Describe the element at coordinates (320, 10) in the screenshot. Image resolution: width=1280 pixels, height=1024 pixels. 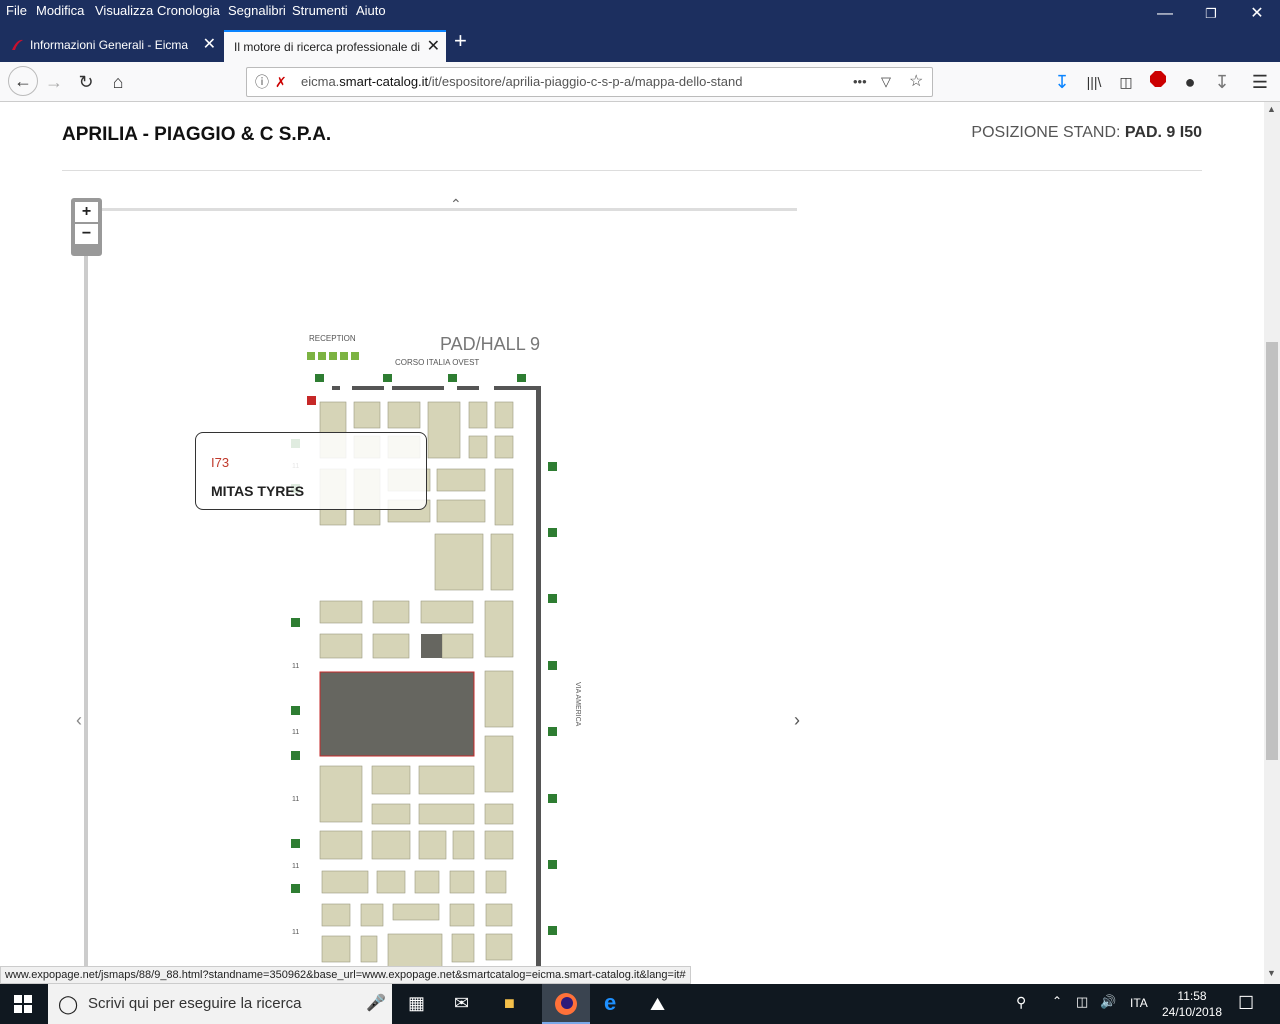
I see `menu-strumenti: Strumenti` at that location.